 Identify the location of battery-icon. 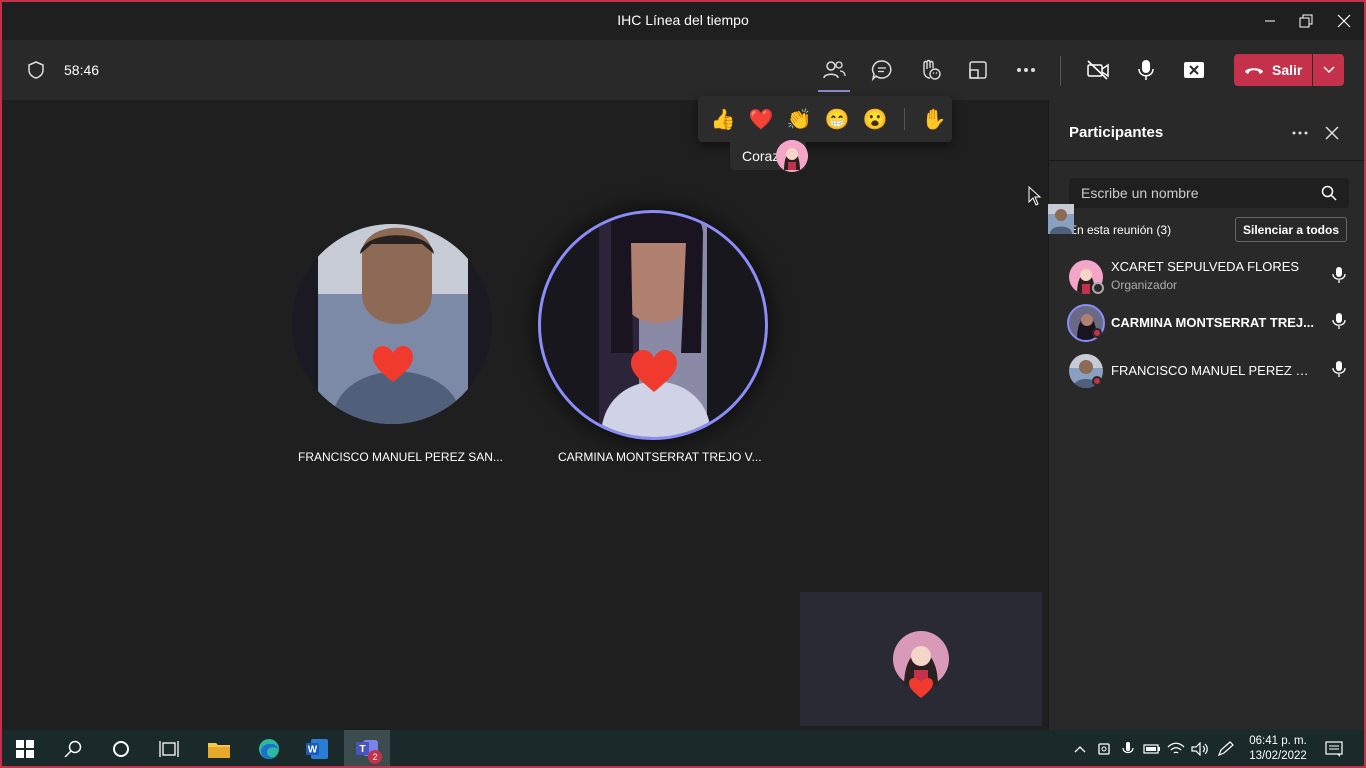
(1151, 749).